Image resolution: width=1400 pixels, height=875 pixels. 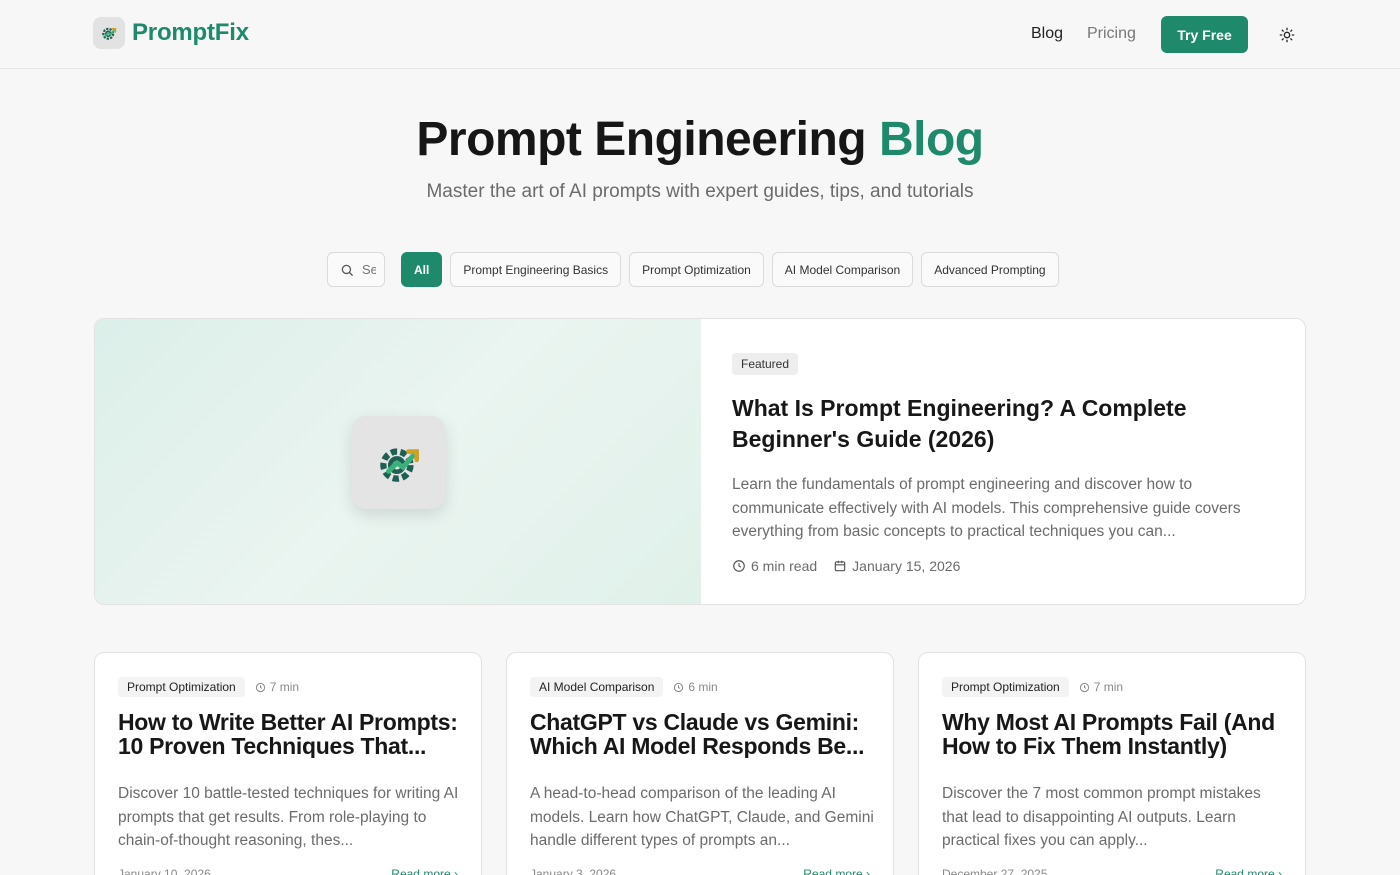 What do you see at coordinates (765, 364) in the screenshot?
I see `featured-badge: Featured` at bounding box center [765, 364].